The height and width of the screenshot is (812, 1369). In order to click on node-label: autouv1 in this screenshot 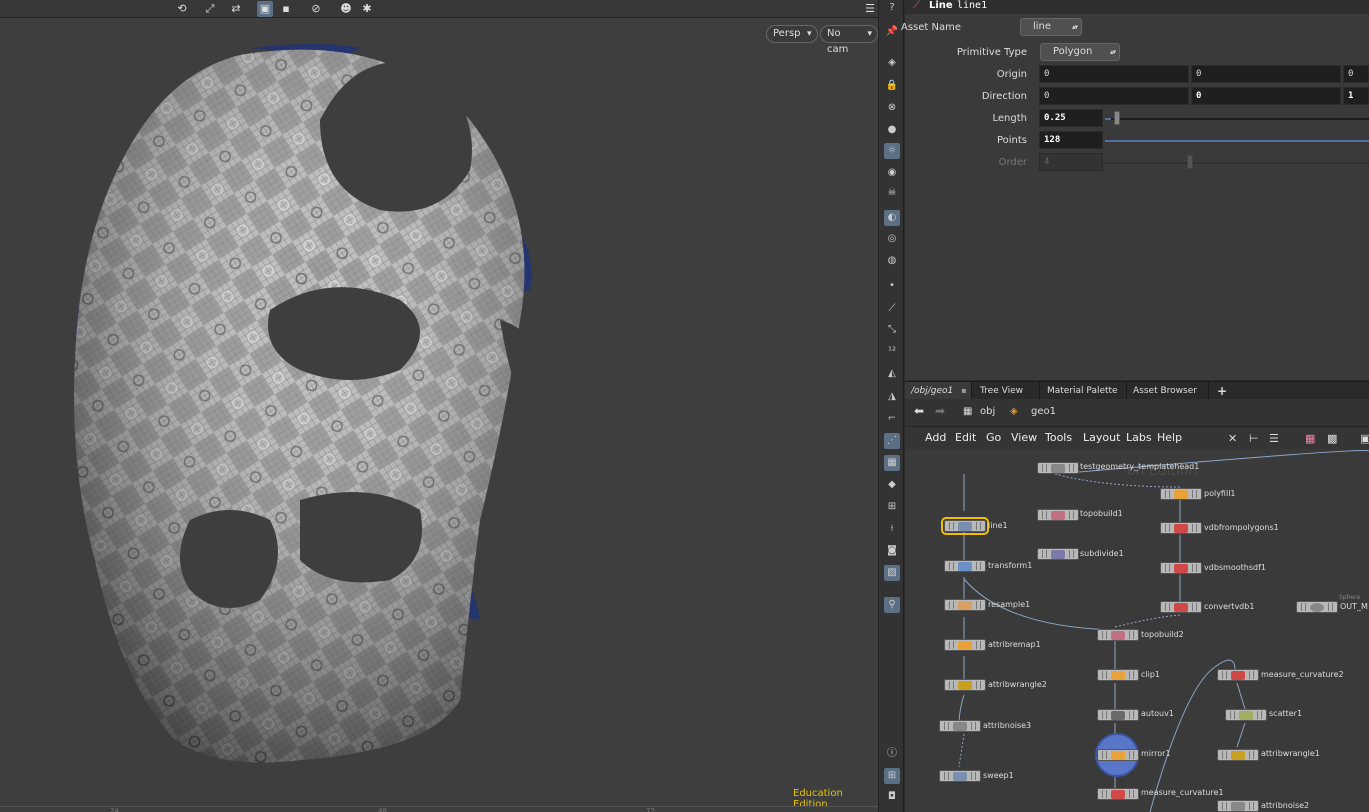, I will do `click(1157, 713)`.